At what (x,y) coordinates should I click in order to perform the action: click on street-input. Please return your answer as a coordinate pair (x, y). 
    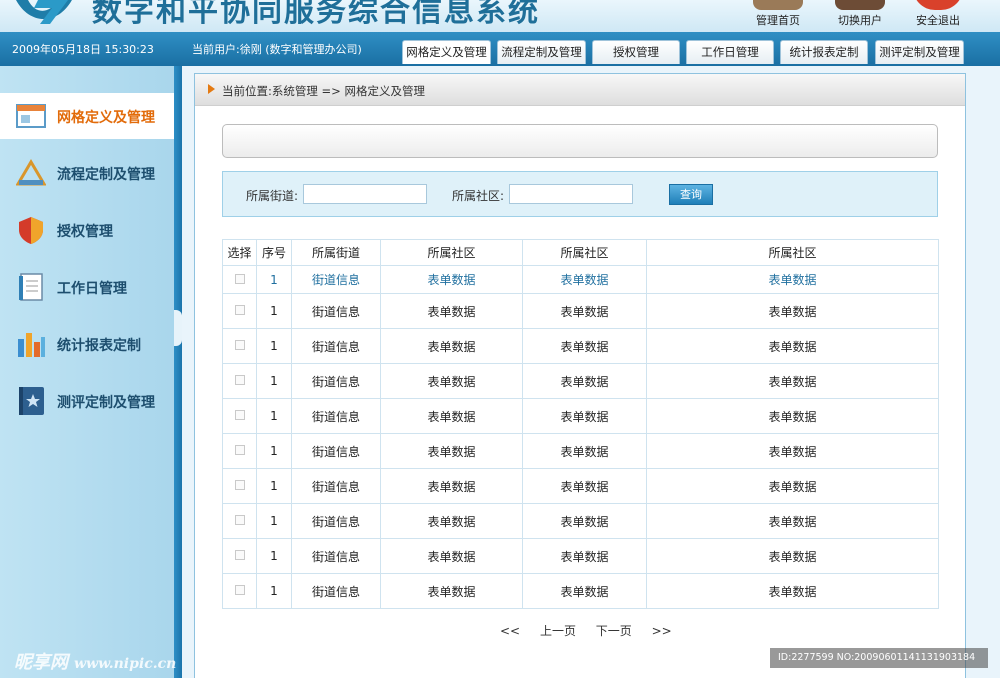
    Looking at the image, I should click on (365, 194).